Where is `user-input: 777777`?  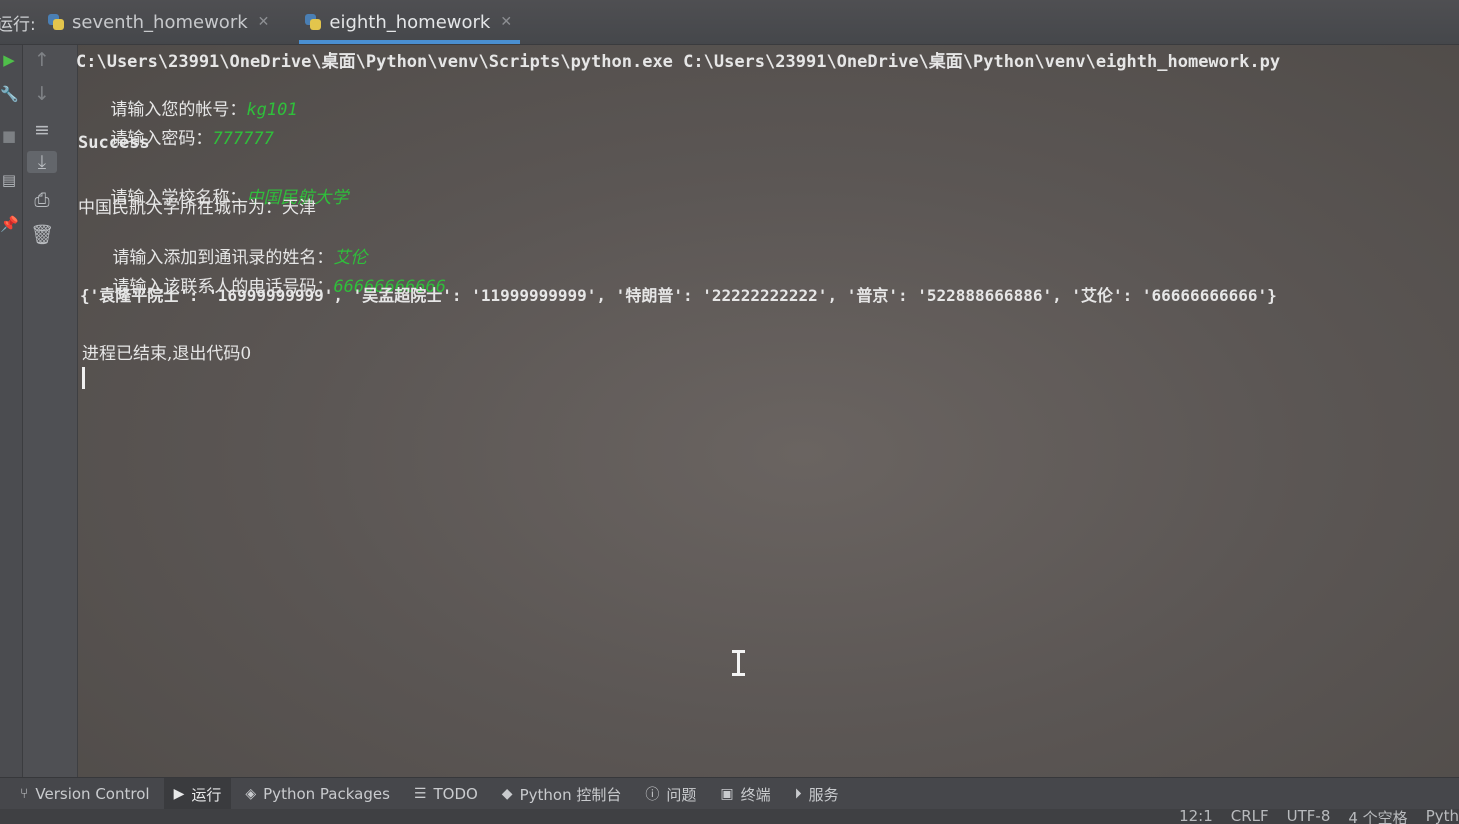
user-input: 777777 is located at coordinates (243, 139).